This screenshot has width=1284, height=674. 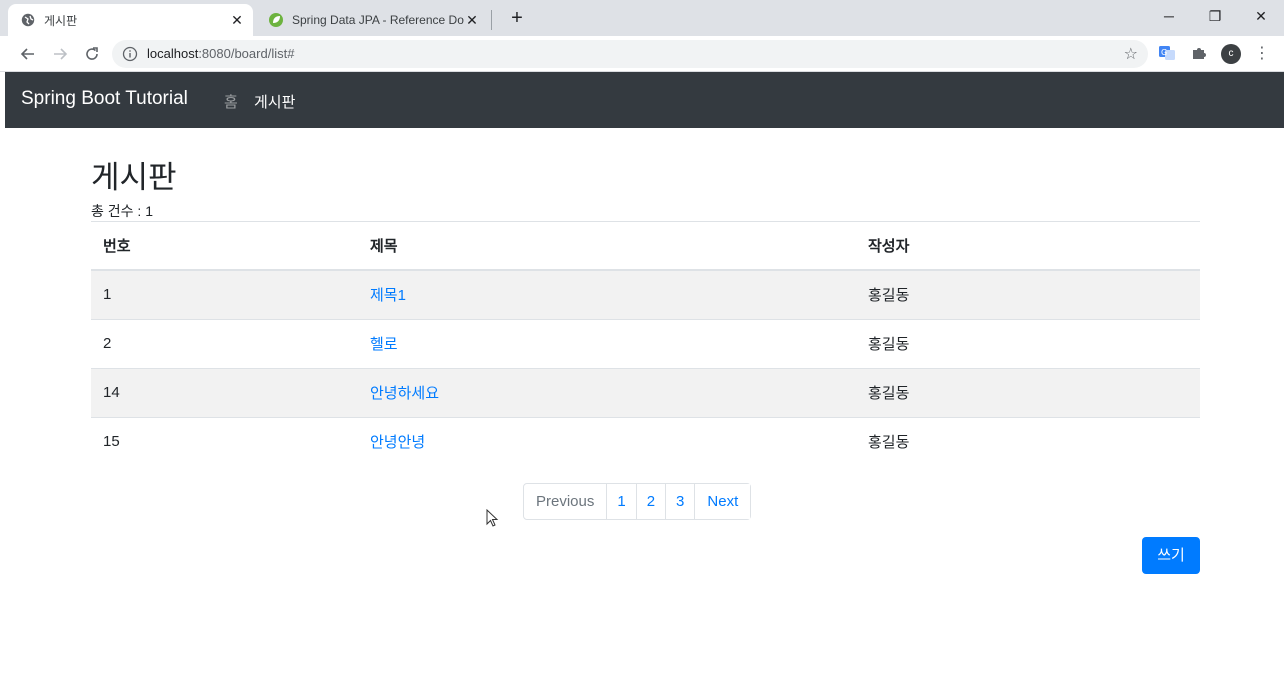 What do you see at coordinates (1171, 555) in the screenshot?
I see `write-button: 쓰기` at bounding box center [1171, 555].